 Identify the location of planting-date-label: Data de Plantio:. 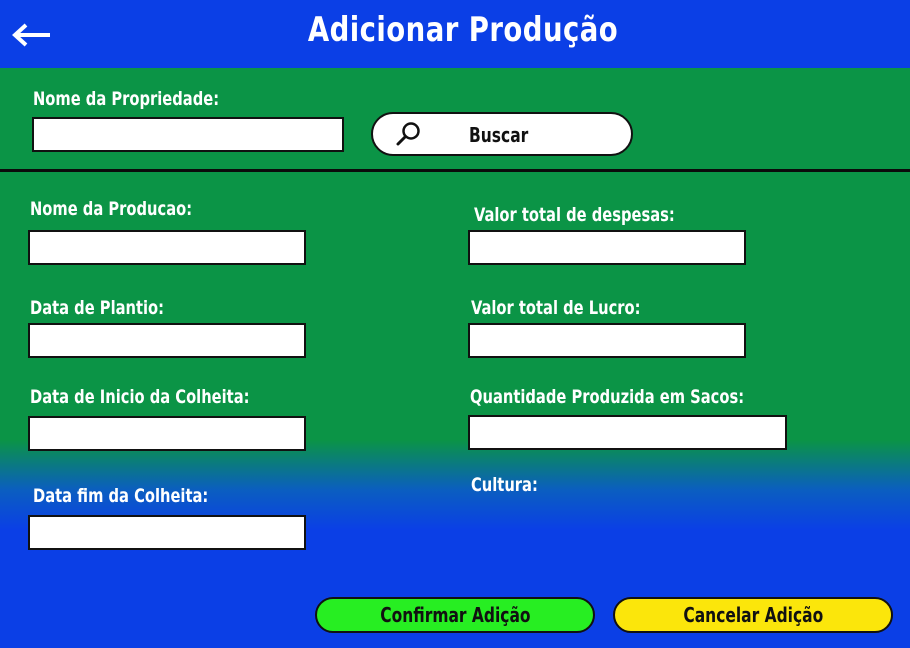
(97, 308).